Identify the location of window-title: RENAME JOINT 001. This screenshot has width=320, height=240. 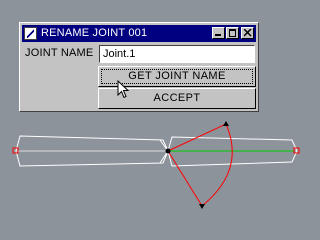
(94, 33).